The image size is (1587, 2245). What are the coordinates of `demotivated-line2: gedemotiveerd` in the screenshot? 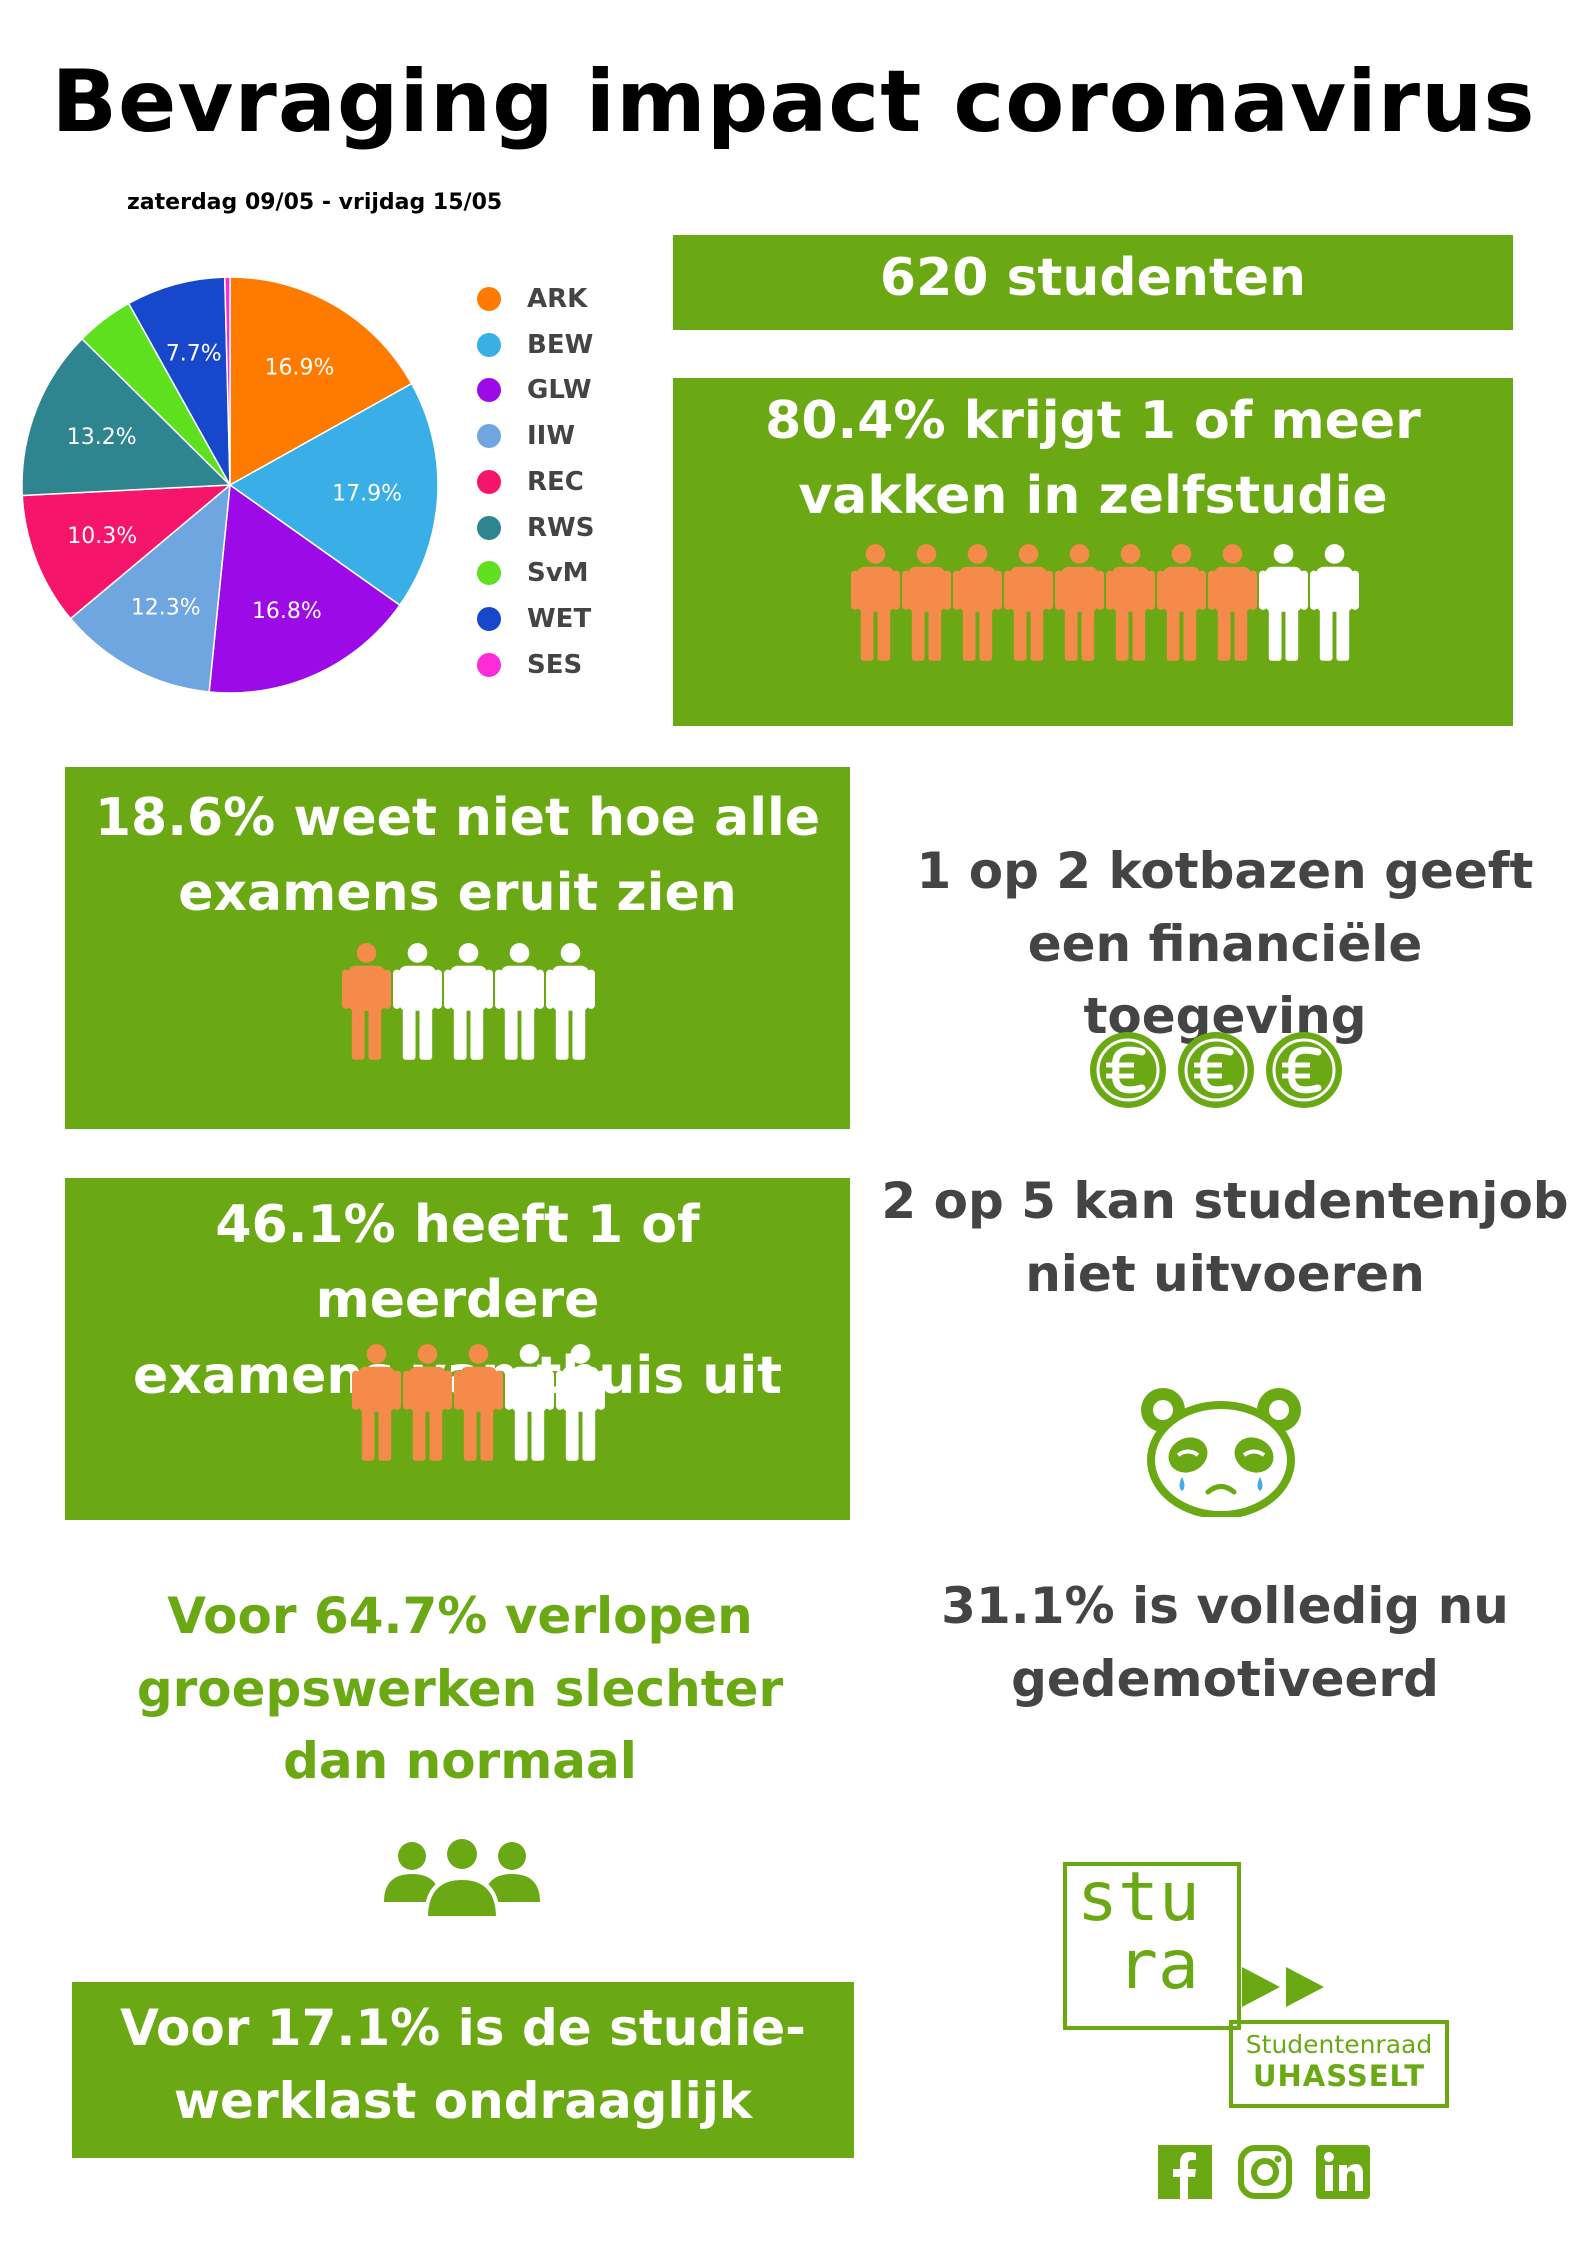 It's located at (1225, 1678).